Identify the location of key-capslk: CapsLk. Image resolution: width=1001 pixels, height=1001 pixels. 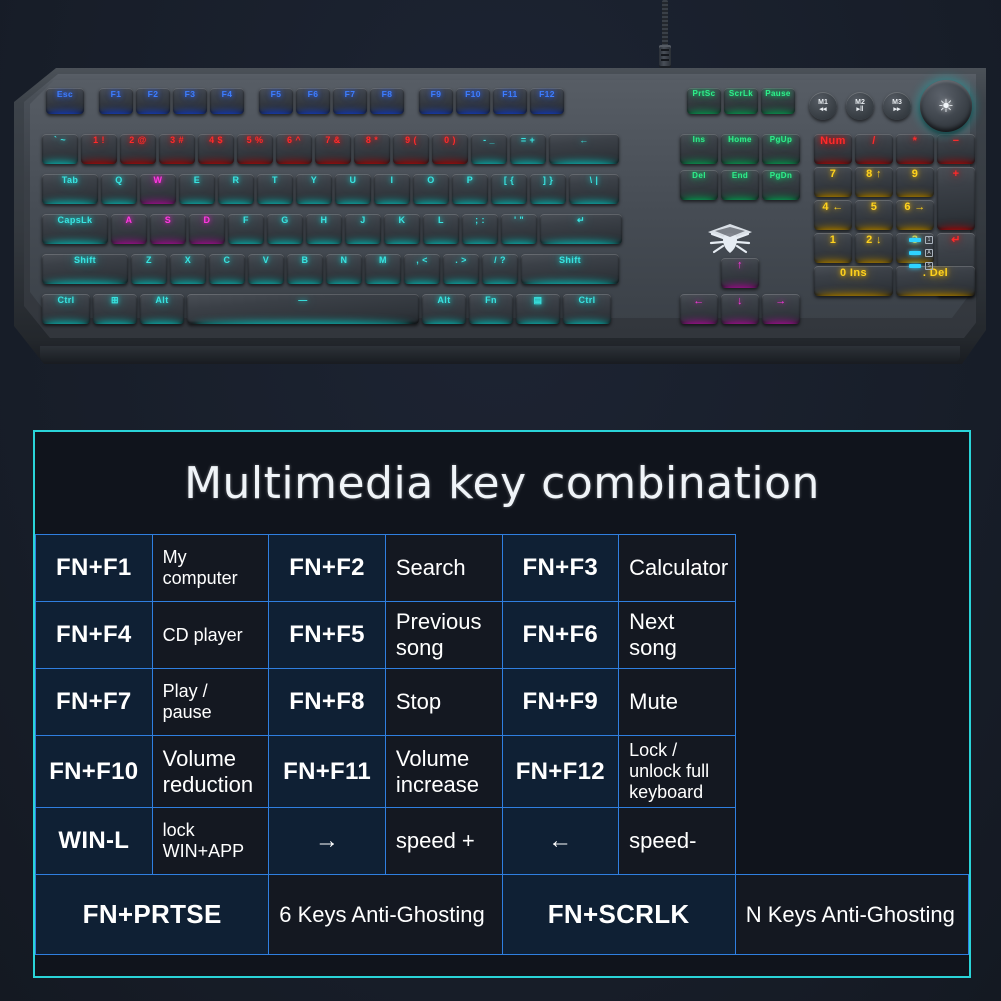
(75, 229).